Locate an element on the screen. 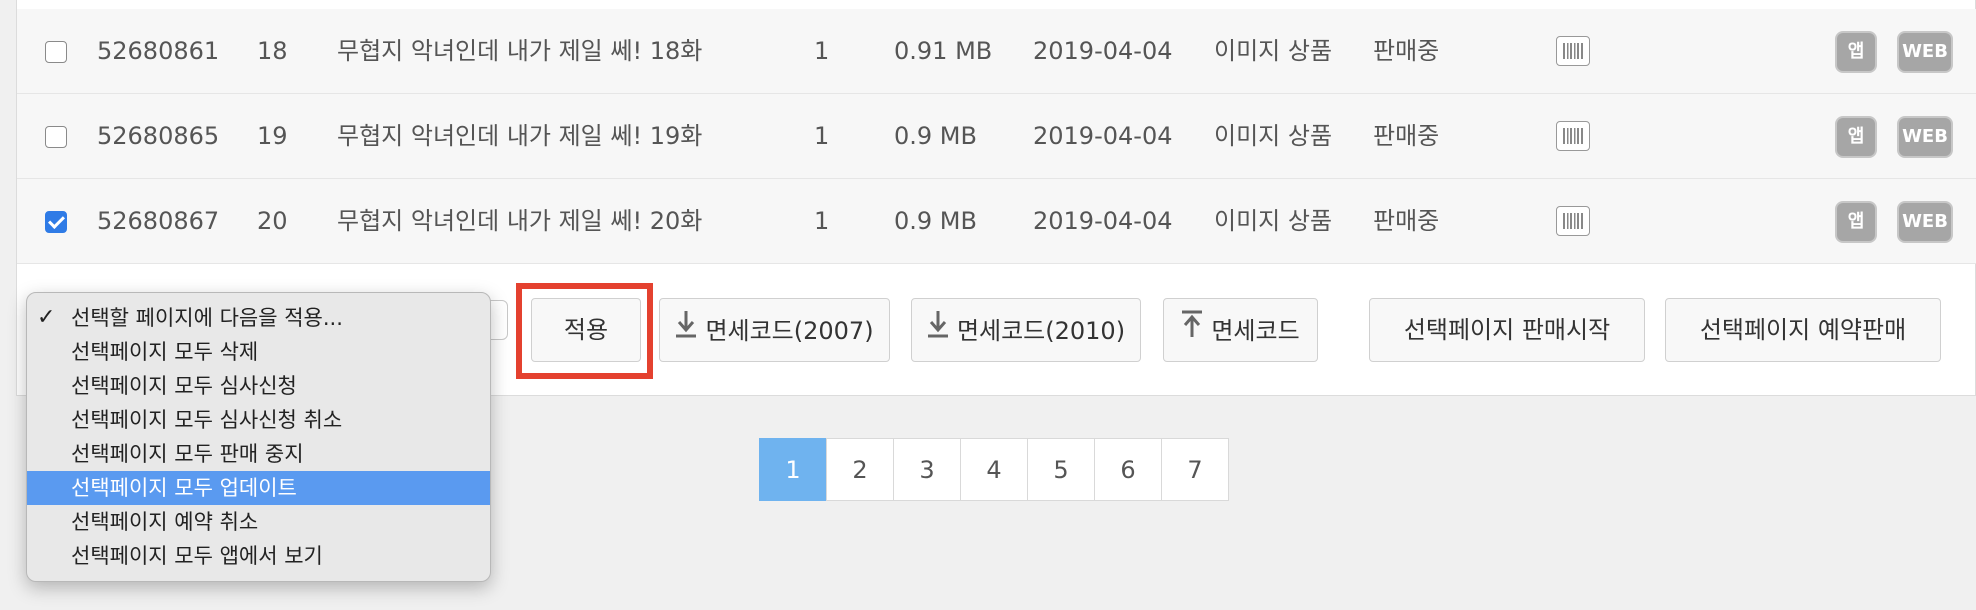  page-link: 5 is located at coordinates (1061, 469).